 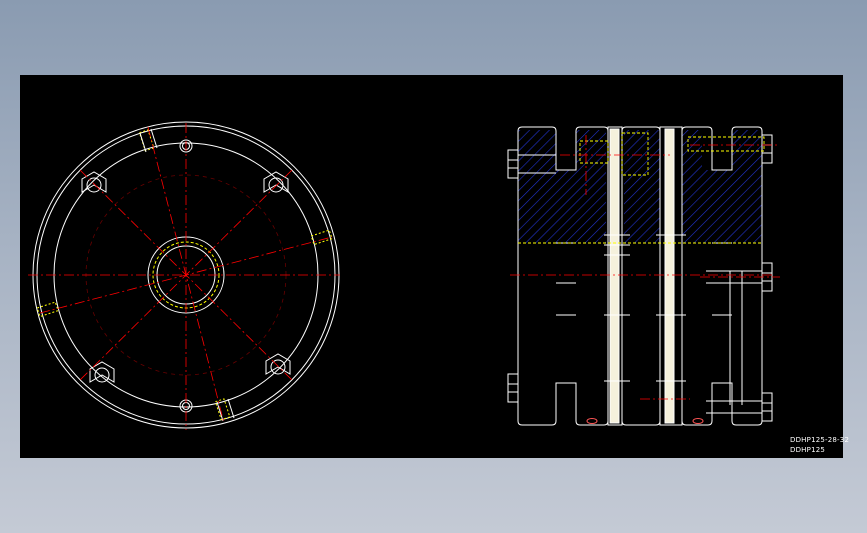 I want to click on bolt-bottom-side, so click(x=513, y=388).